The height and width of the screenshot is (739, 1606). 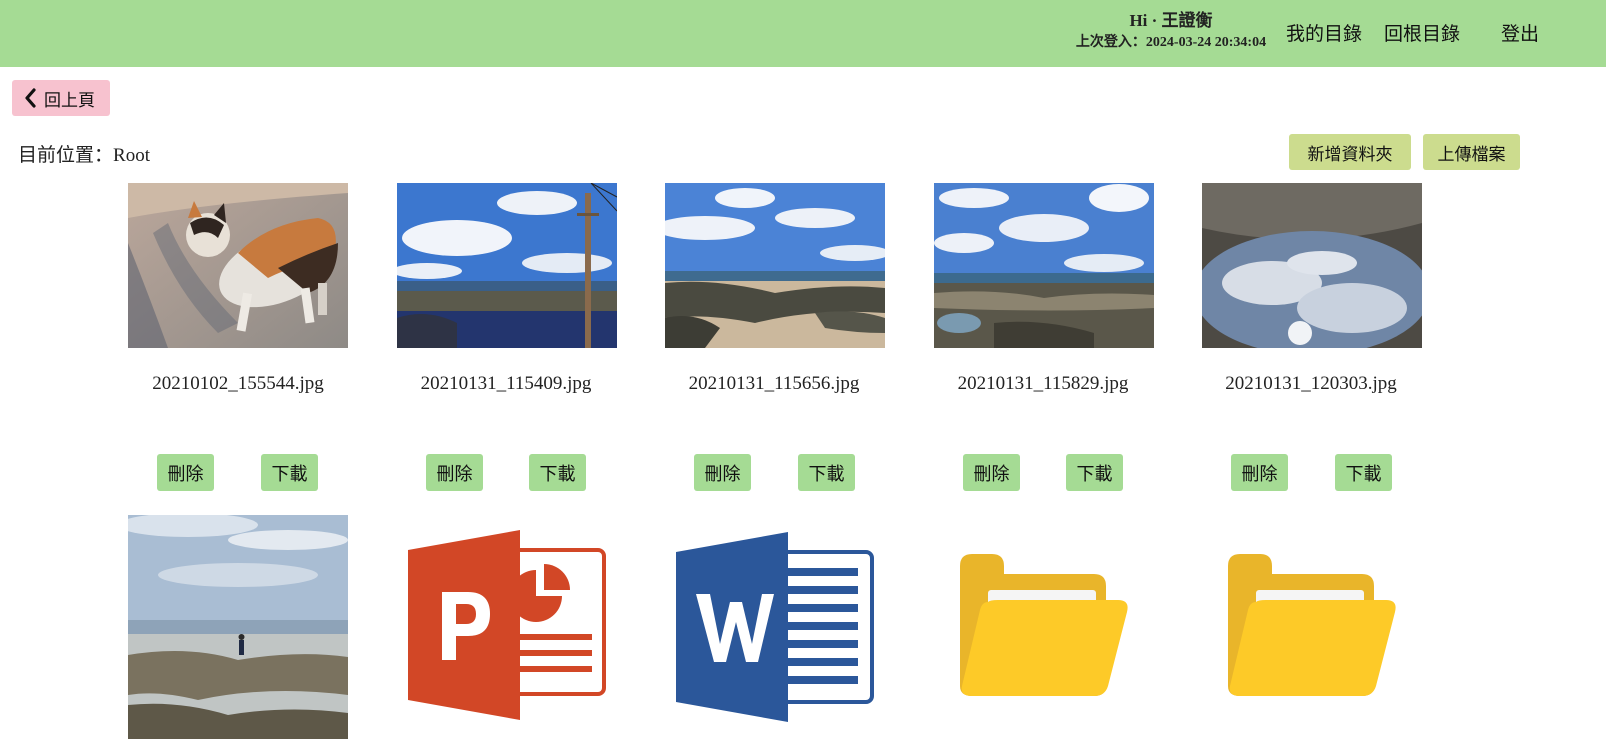 I want to click on rocky-beach-photo, so click(x=775, y=265).